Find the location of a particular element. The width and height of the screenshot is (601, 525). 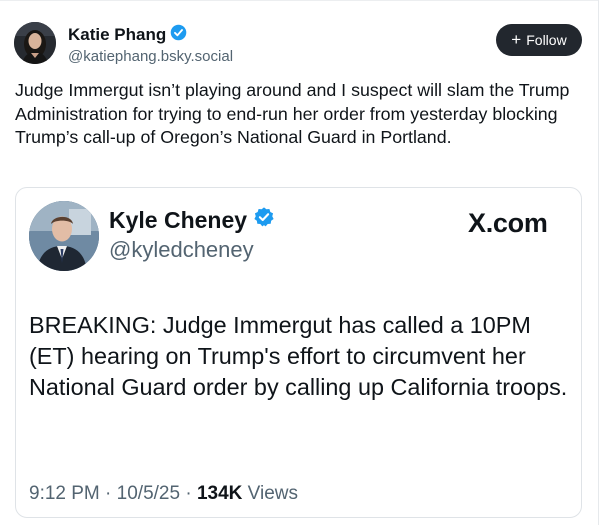

author-name: Katie Phang is located at coordinates (127, 35).